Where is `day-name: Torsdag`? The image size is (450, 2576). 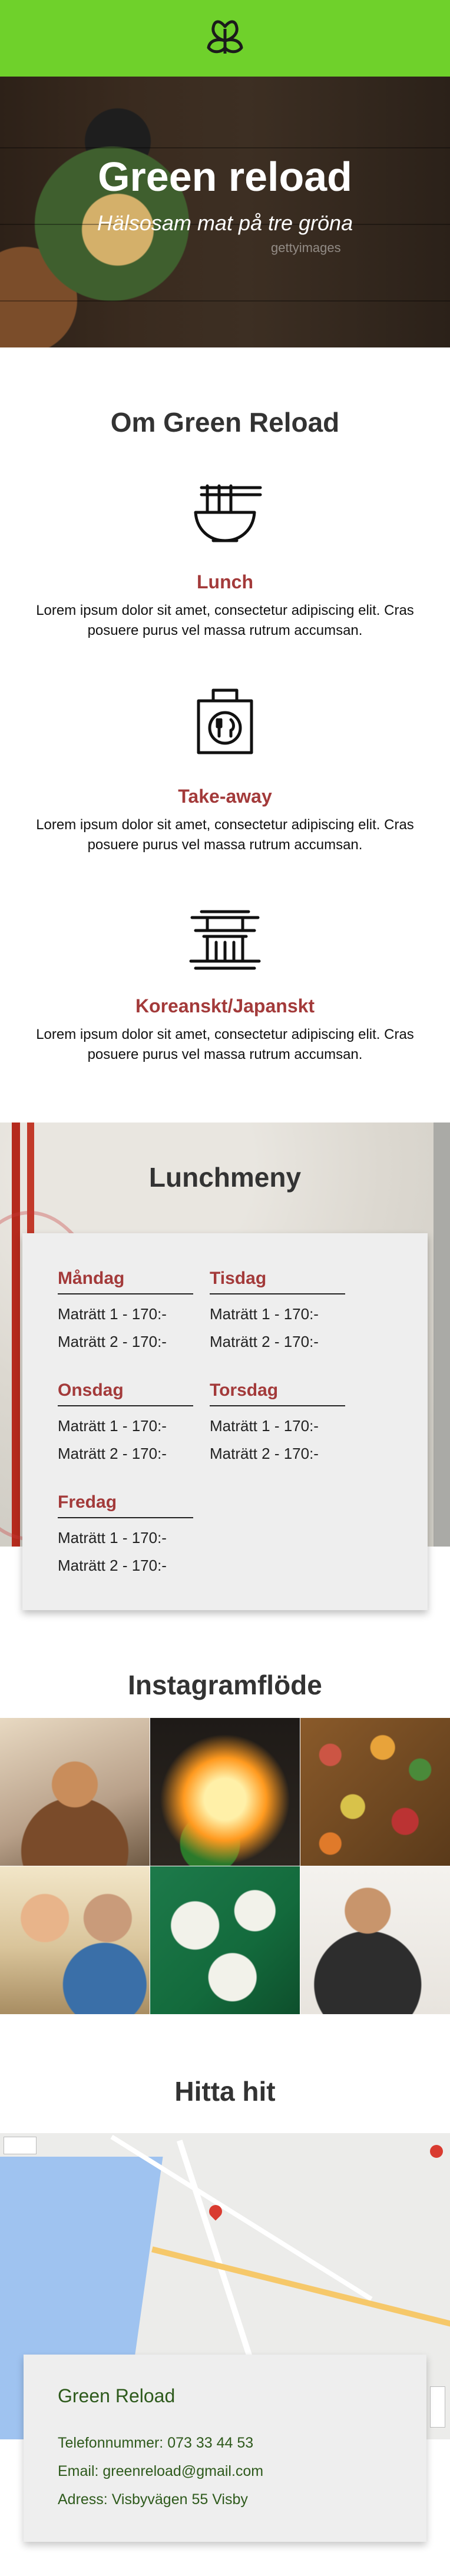 day-name: Torsdag is located at coordinates (277, 1393).